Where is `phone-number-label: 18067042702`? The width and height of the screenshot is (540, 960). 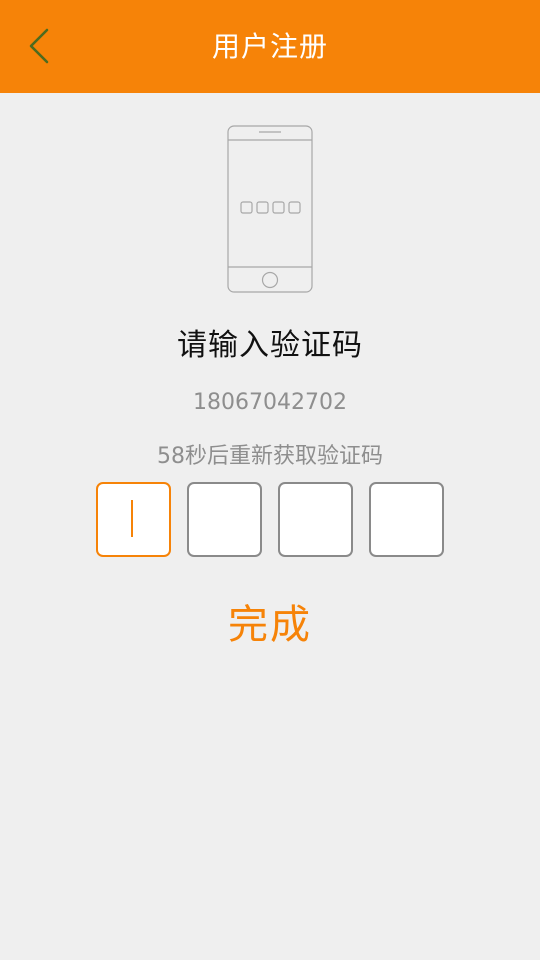
phone-number-label: 18067042702 is located at coordinates (270, 402).